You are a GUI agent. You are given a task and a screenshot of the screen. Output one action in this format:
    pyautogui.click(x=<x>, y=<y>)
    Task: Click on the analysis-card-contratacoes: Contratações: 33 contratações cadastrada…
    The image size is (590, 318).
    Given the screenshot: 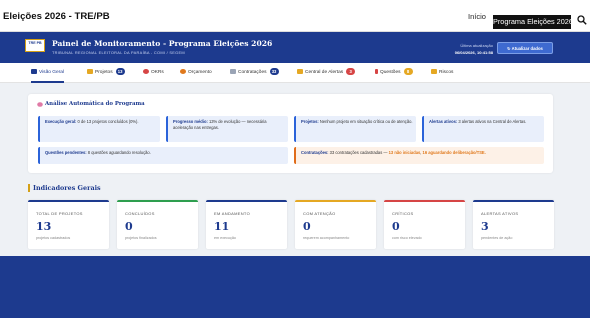 What is the action you would take?
    pyautogui.click(x=419, y=155)
    